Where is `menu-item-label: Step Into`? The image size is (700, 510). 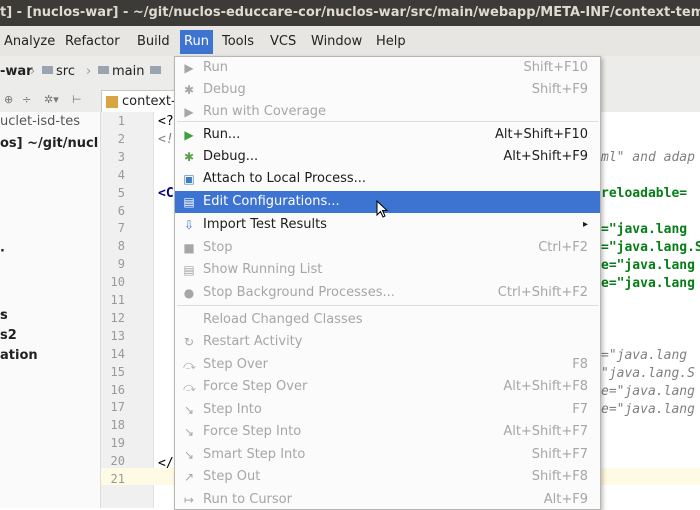
menu-item-label: Step Into is located at coordinates (232, 409).